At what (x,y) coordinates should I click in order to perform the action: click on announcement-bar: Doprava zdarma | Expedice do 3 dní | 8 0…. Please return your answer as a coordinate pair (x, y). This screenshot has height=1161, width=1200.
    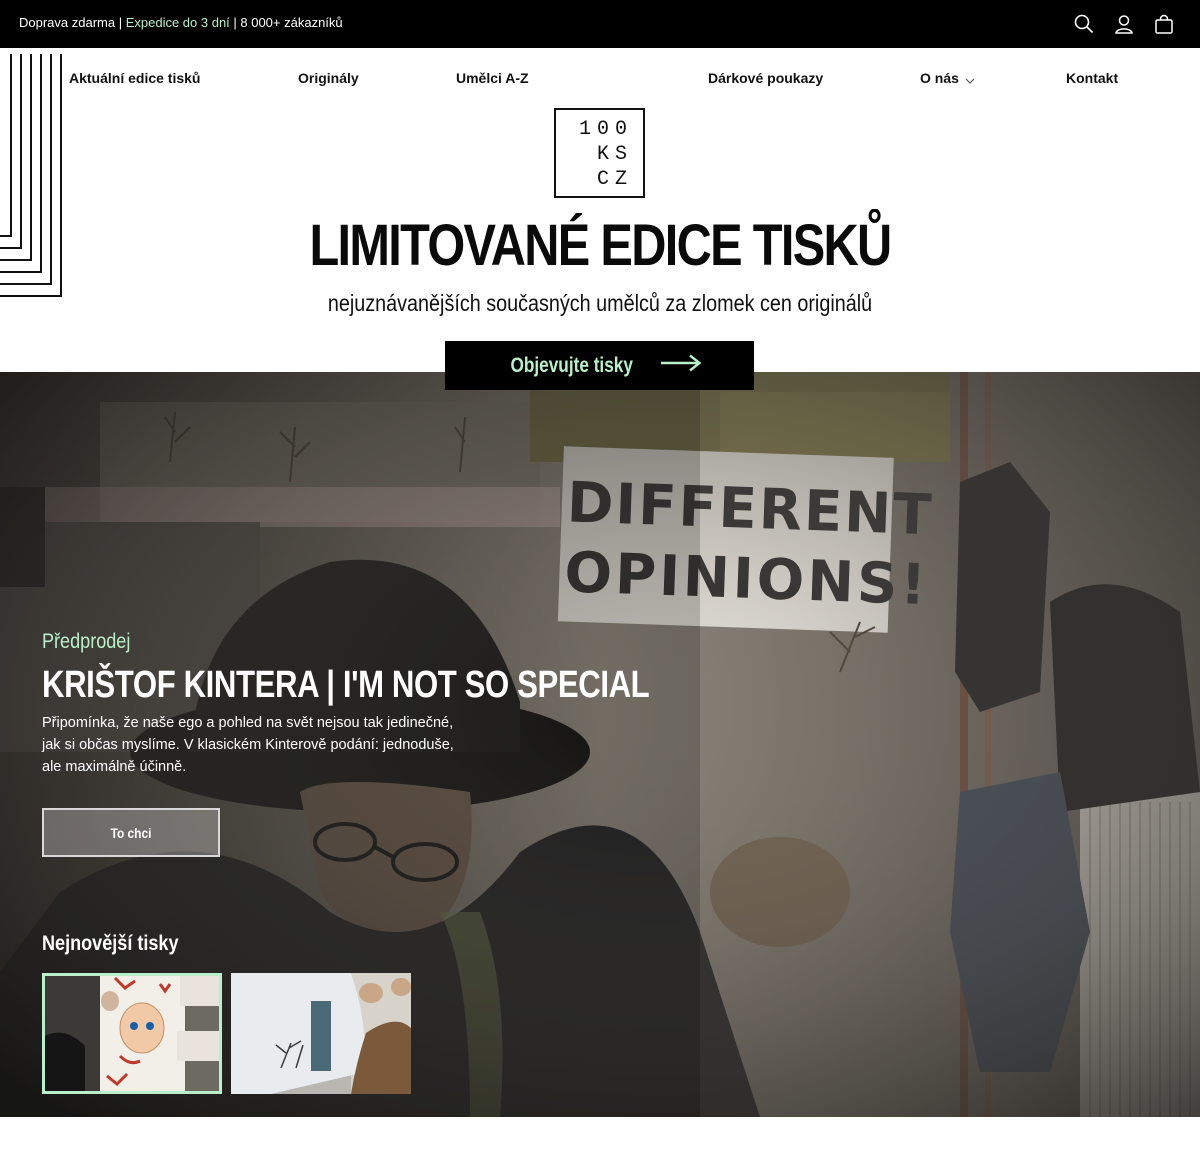
    Looking at the image, I should click on (600, 24).